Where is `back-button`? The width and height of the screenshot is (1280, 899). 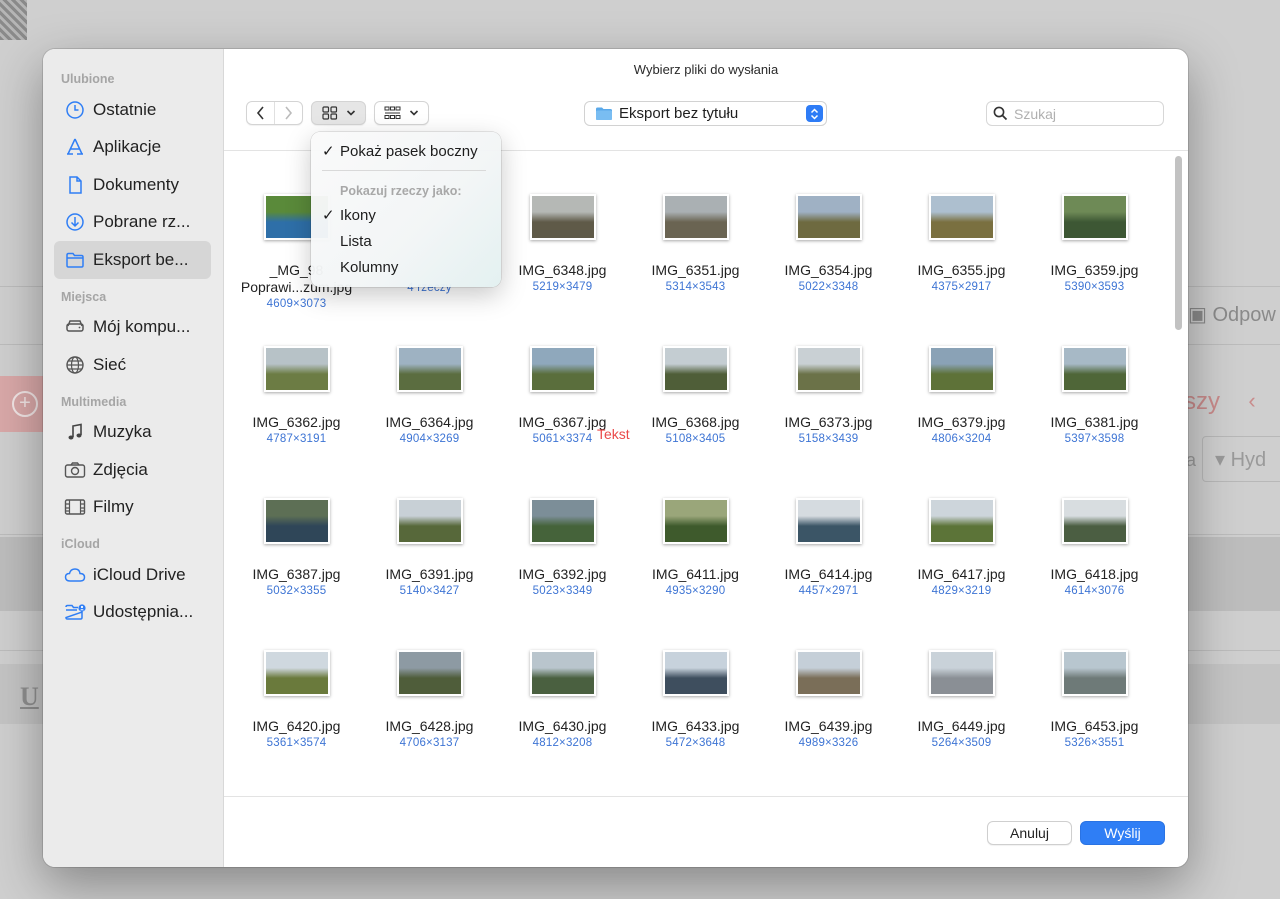 back-button is located at coordinates (260, 113).